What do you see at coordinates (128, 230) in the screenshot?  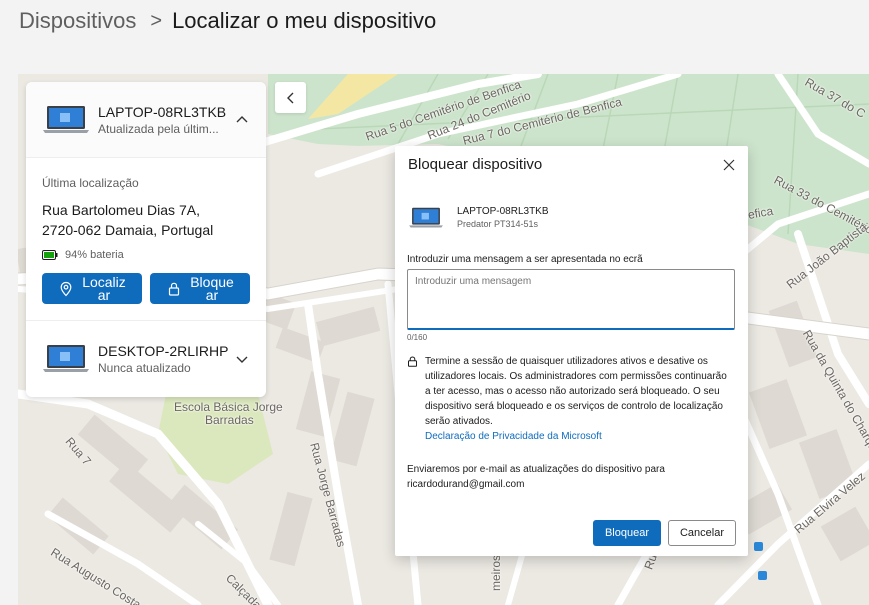 I see `address-line-2: 2720-062 Damaia, Portugal` at bounding box center [128, 230].